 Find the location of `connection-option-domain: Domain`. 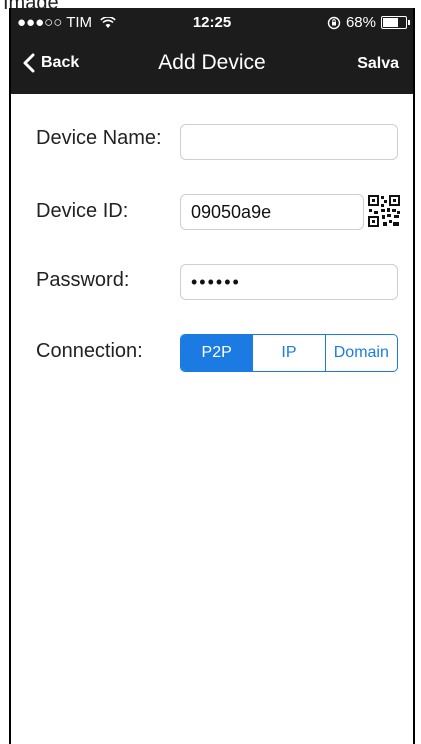

connection-option-domain: Domain is located at coordinates (360, 353).